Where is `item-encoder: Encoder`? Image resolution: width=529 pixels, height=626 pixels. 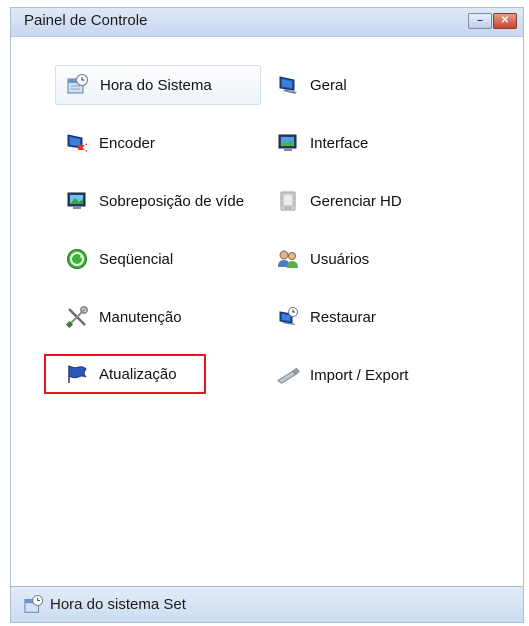 item-encoder: Encoder is located at coordinates (158, 143).